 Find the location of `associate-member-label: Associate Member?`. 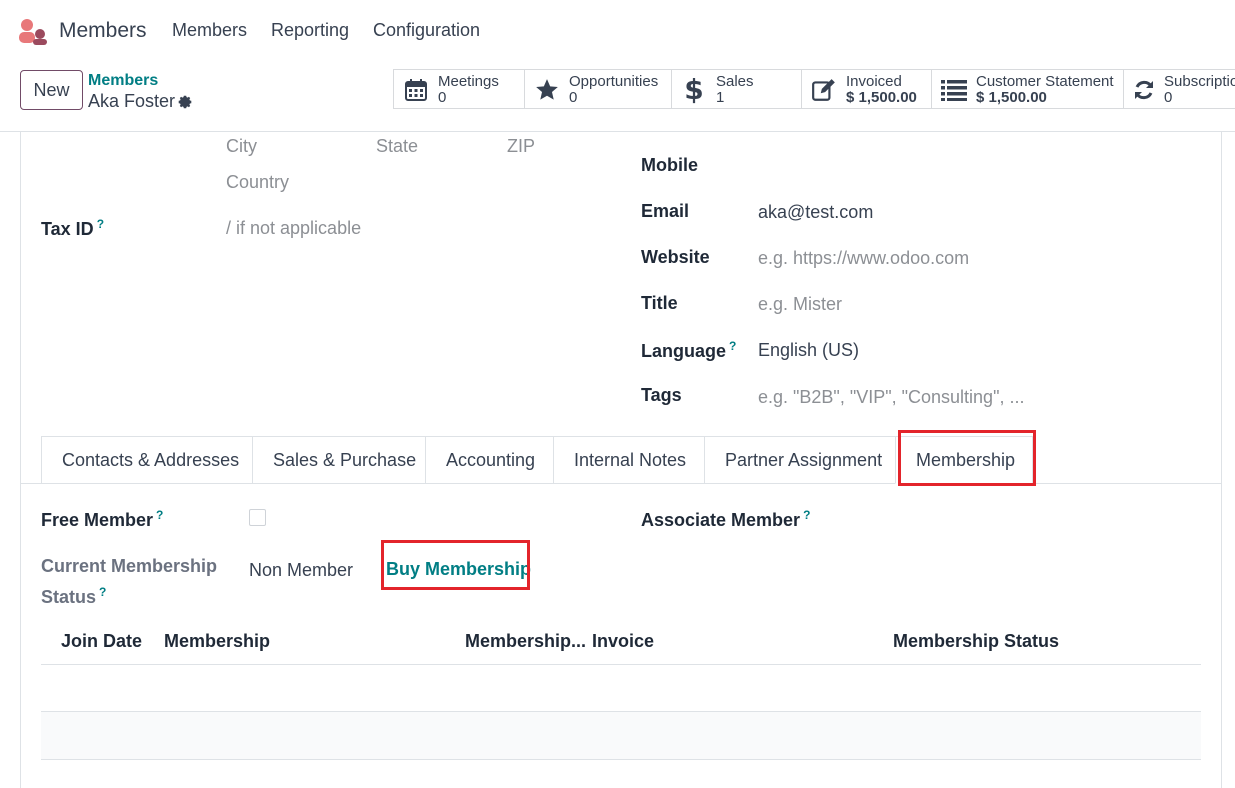

associate-member-label: Associate Member? is located at coordinates (726, 519).